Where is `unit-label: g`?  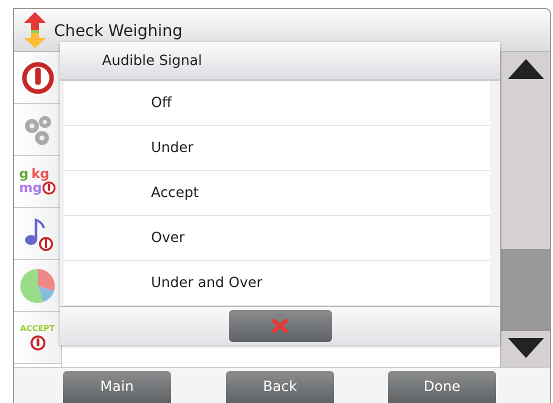 unit-label: g is located at coordinates (23, 174).